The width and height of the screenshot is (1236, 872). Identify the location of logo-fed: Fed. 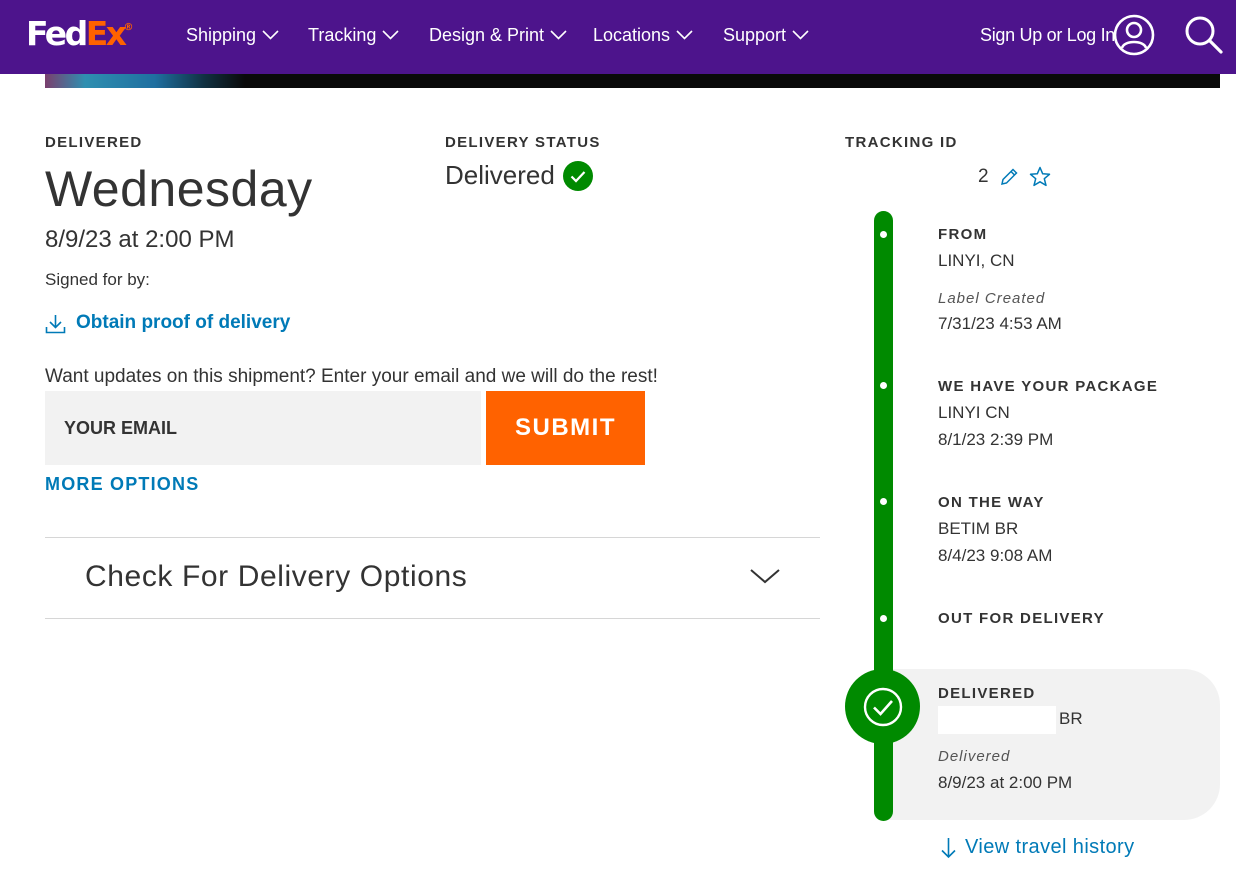
(57, 33).